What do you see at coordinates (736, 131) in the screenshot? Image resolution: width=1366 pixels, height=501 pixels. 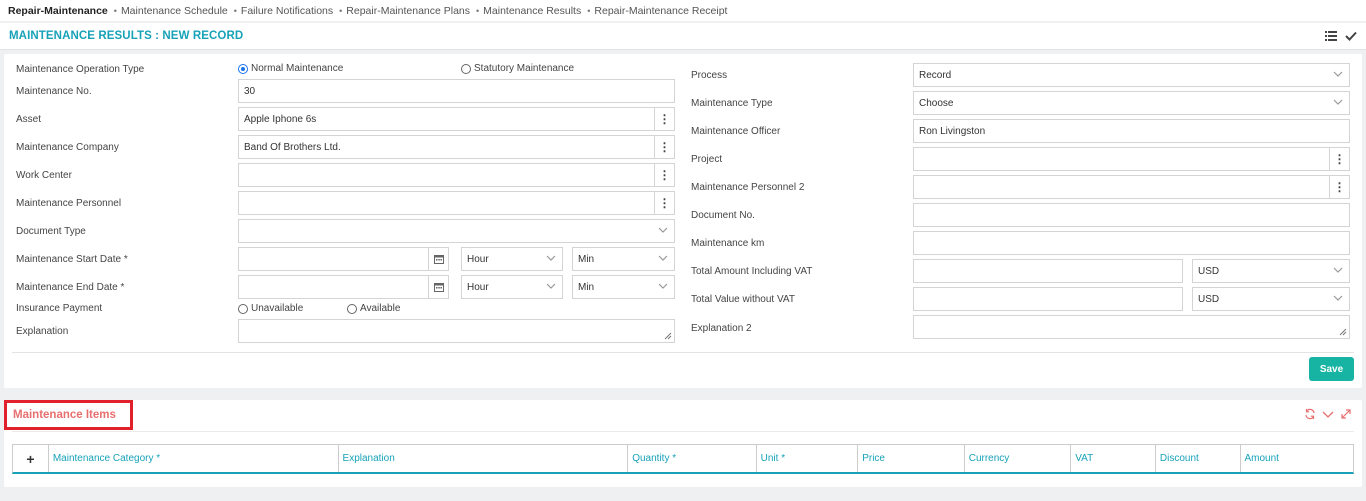 I see `officer-label: Maintenance Officer` at bounding box center [736, 131].